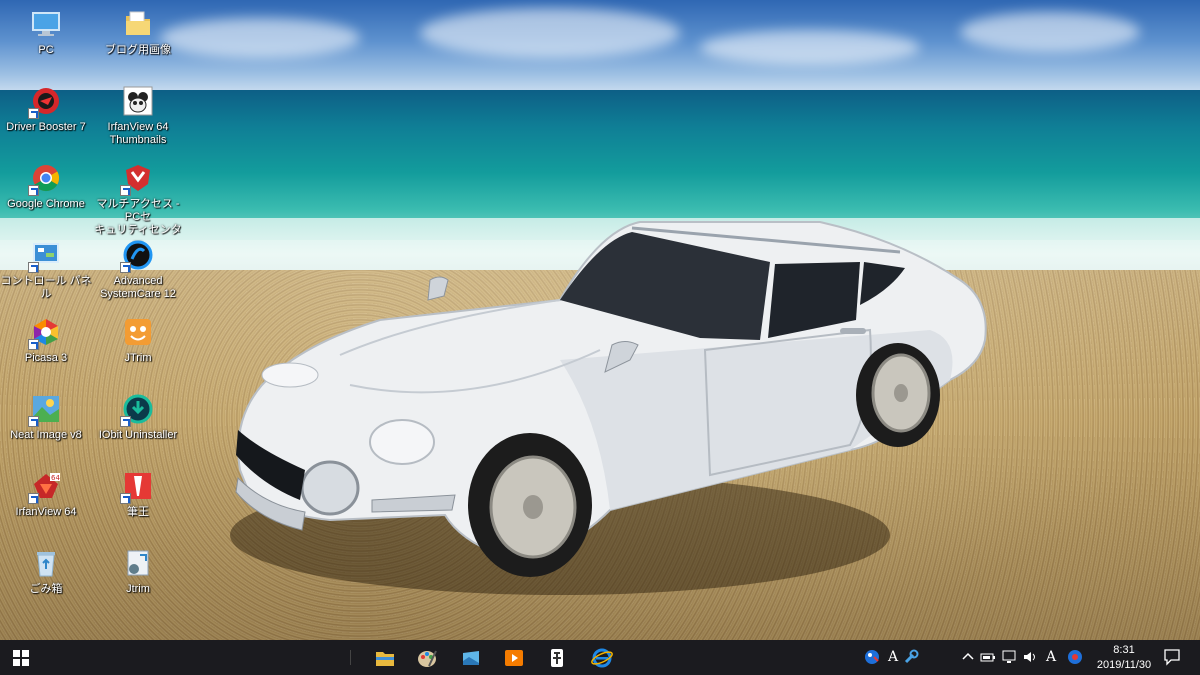 Image resolution: width=1200 pixels, height=675 pixels. I want to click on car-front-hub, so click(533, 507).